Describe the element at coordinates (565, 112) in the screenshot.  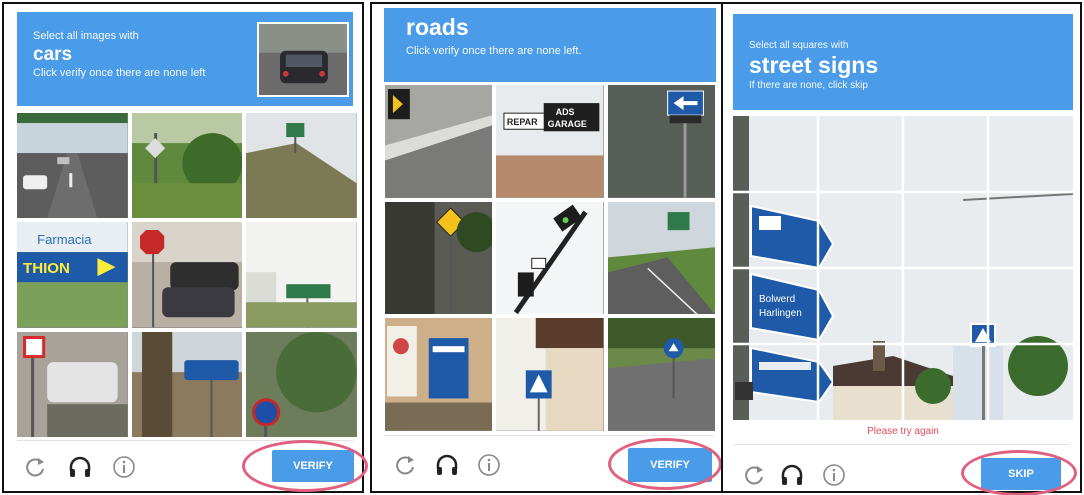
I see `tile-sign-text: ADS` at that location.